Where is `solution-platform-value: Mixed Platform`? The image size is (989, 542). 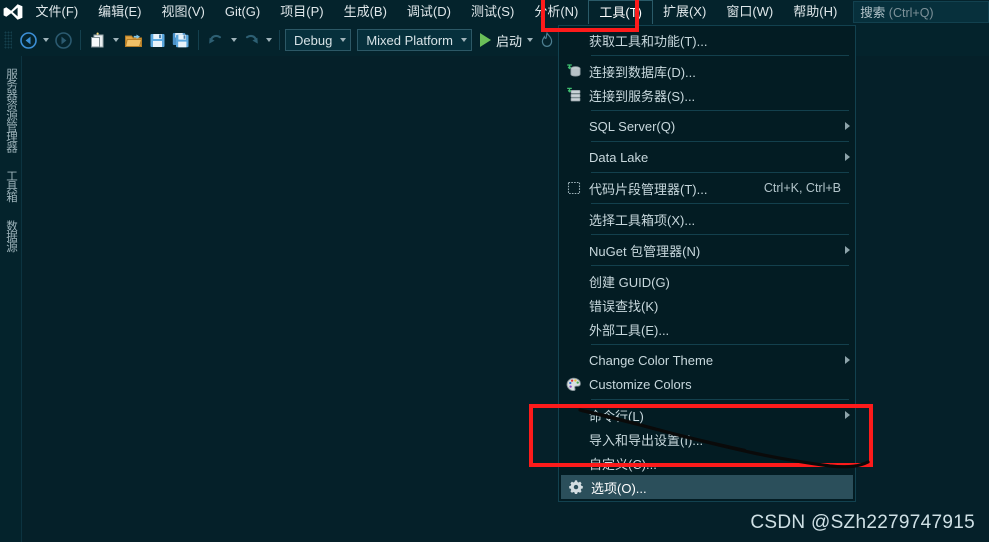
solution-platform-value: Mixed Platform is located at coordinates (410, 40).